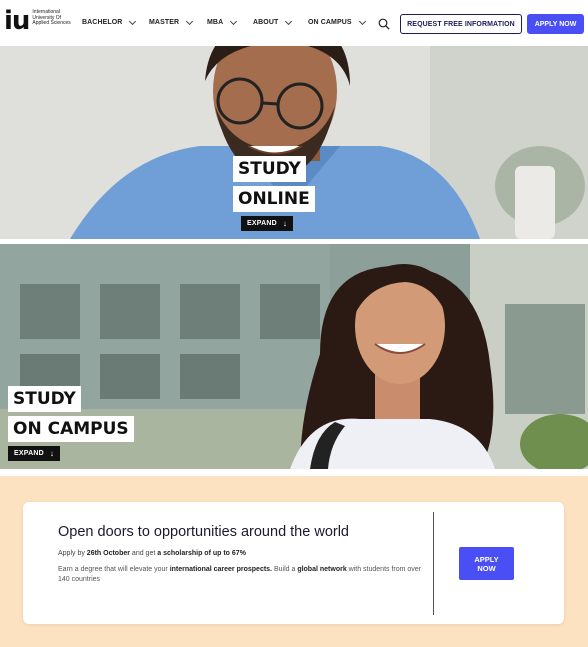 The width and height of the screenshot is (588, 647). I want to click on promo-deadline-pre: Apply by, so click(72, 553).